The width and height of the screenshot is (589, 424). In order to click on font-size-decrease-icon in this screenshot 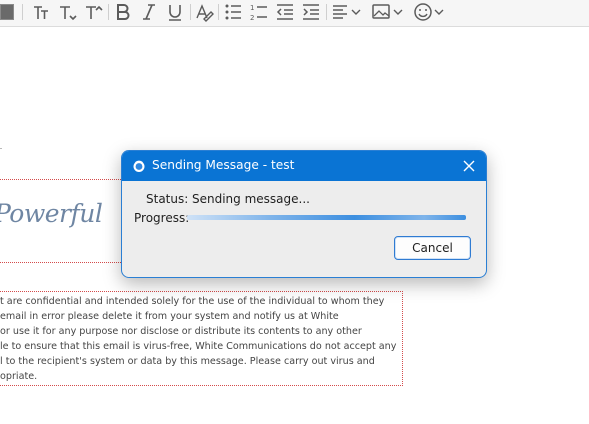, I will do `click(68, 12)`.